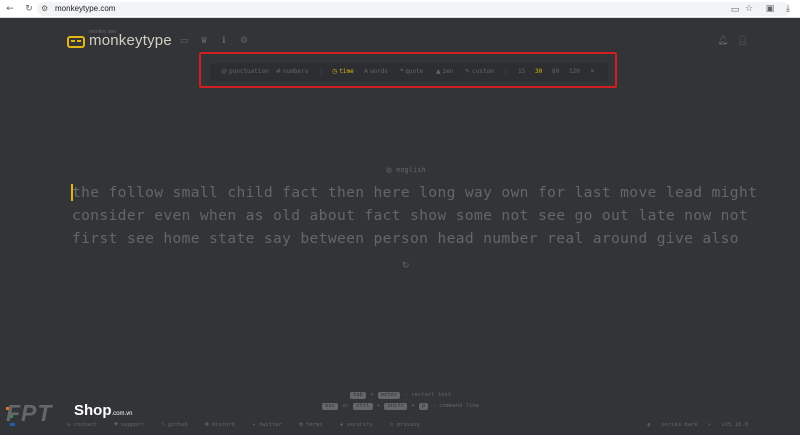 Image resolution: width=800 pixels, height=435 pixels. I want to click on key-esc: esc, so click(330, 406).